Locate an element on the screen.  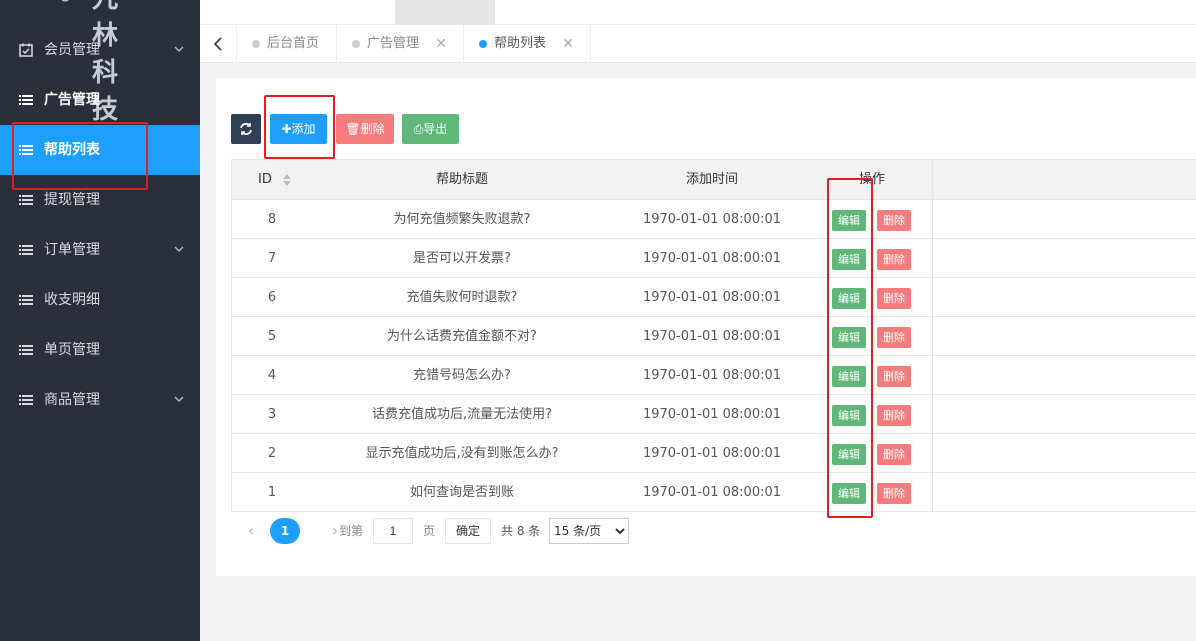
refresh-button is located at coordinates (246, 129).